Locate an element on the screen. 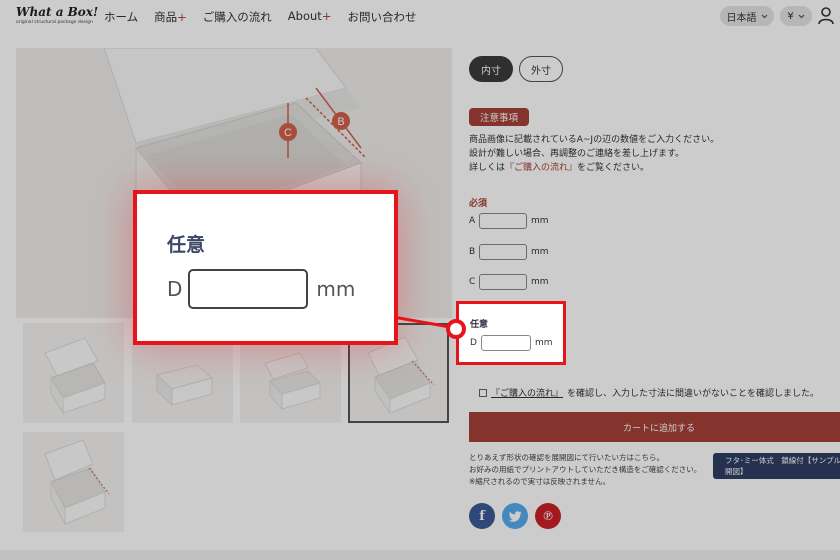  dimension-input-d is located at coordinates (505, 343).